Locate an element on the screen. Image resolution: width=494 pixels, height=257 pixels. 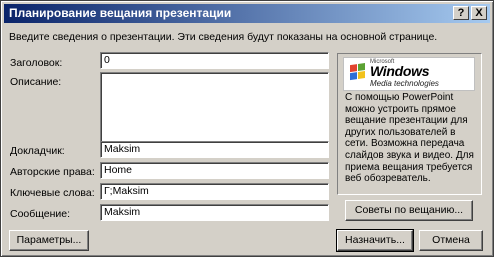
title-bar: Планирование вещания презентации ? X is located at coordinates (247, 13).